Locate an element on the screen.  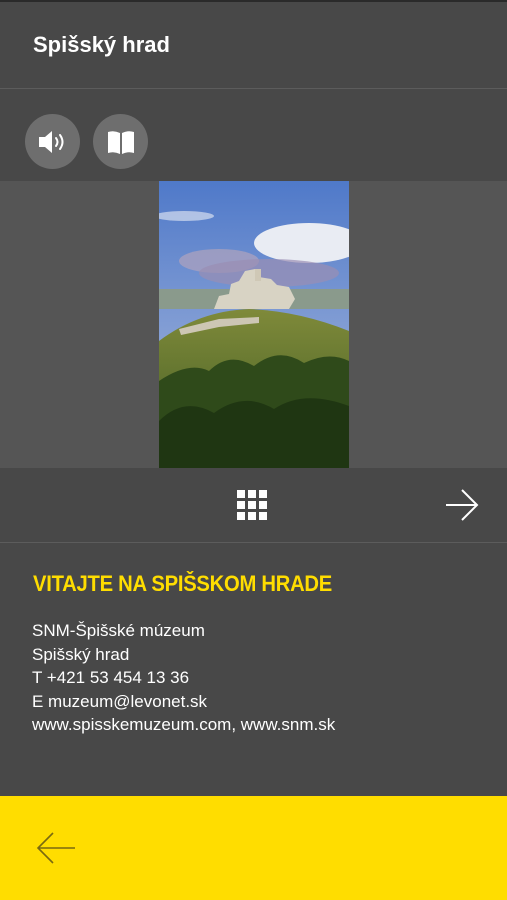
info-line-websites: www.spisskemuzeum.com, www.snm.sk is located at coordinates (183, 725).